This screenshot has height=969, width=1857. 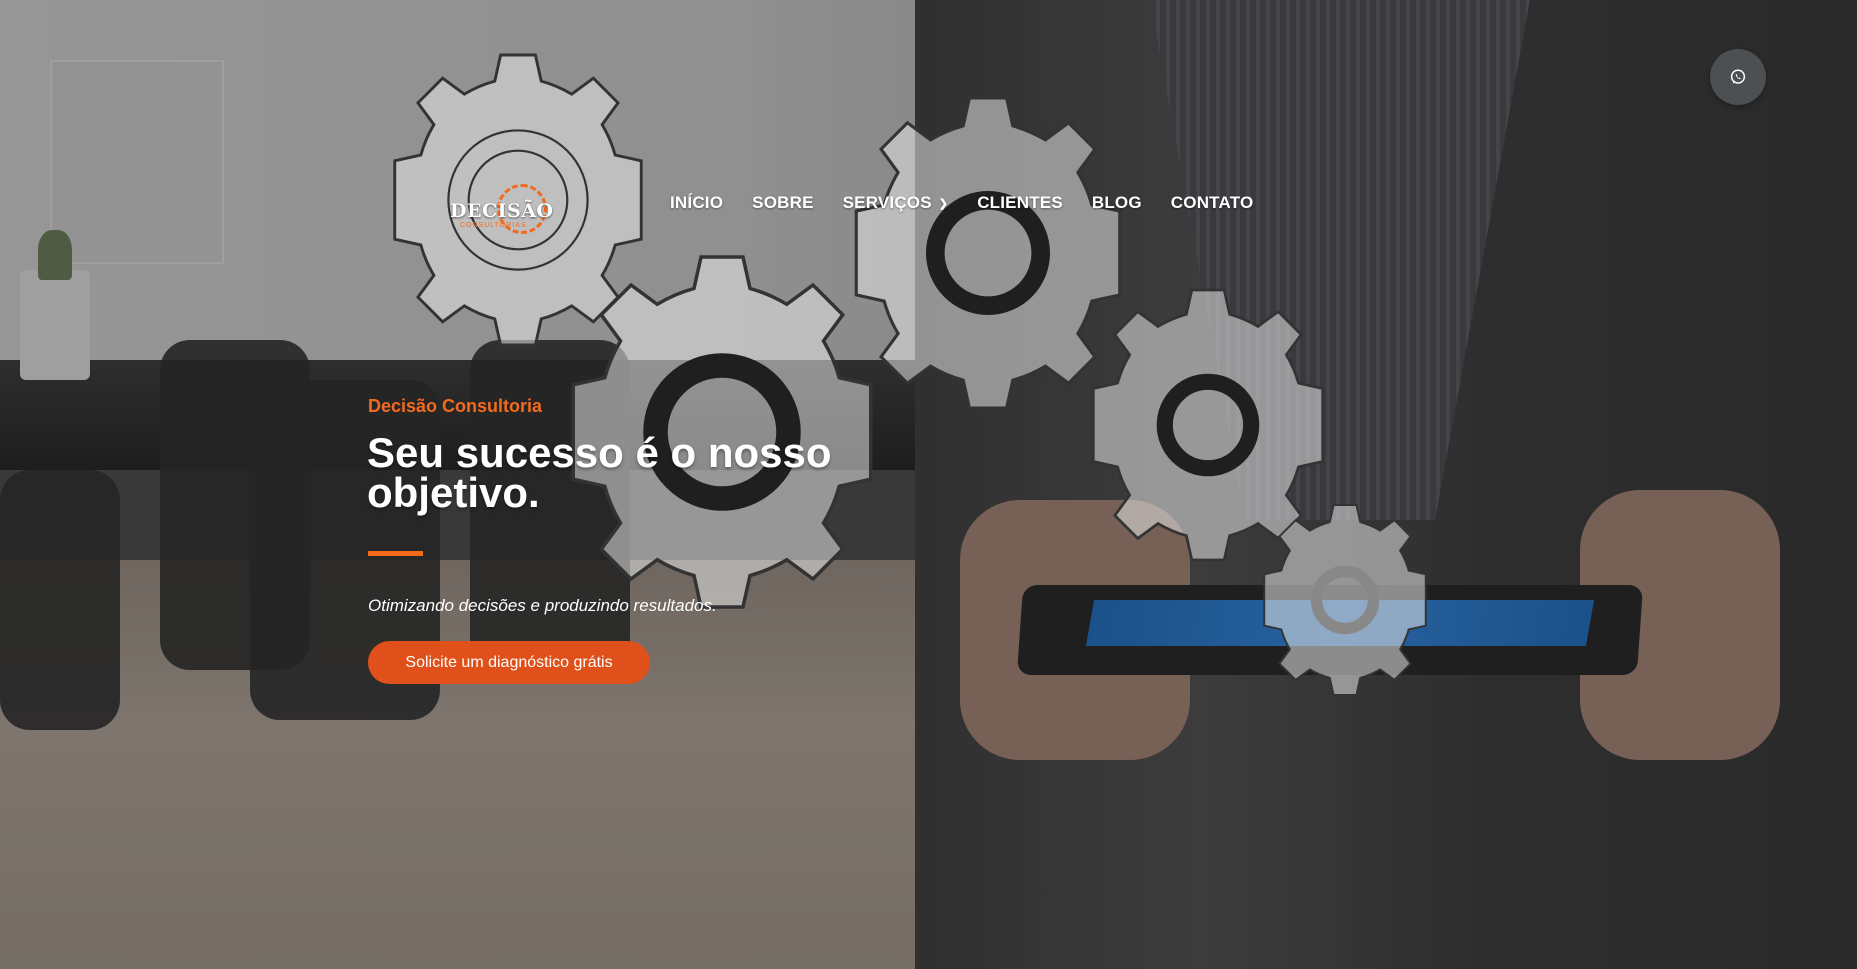 I want to click on chevron-down-icon: ❯, so click(x=943, y=203).